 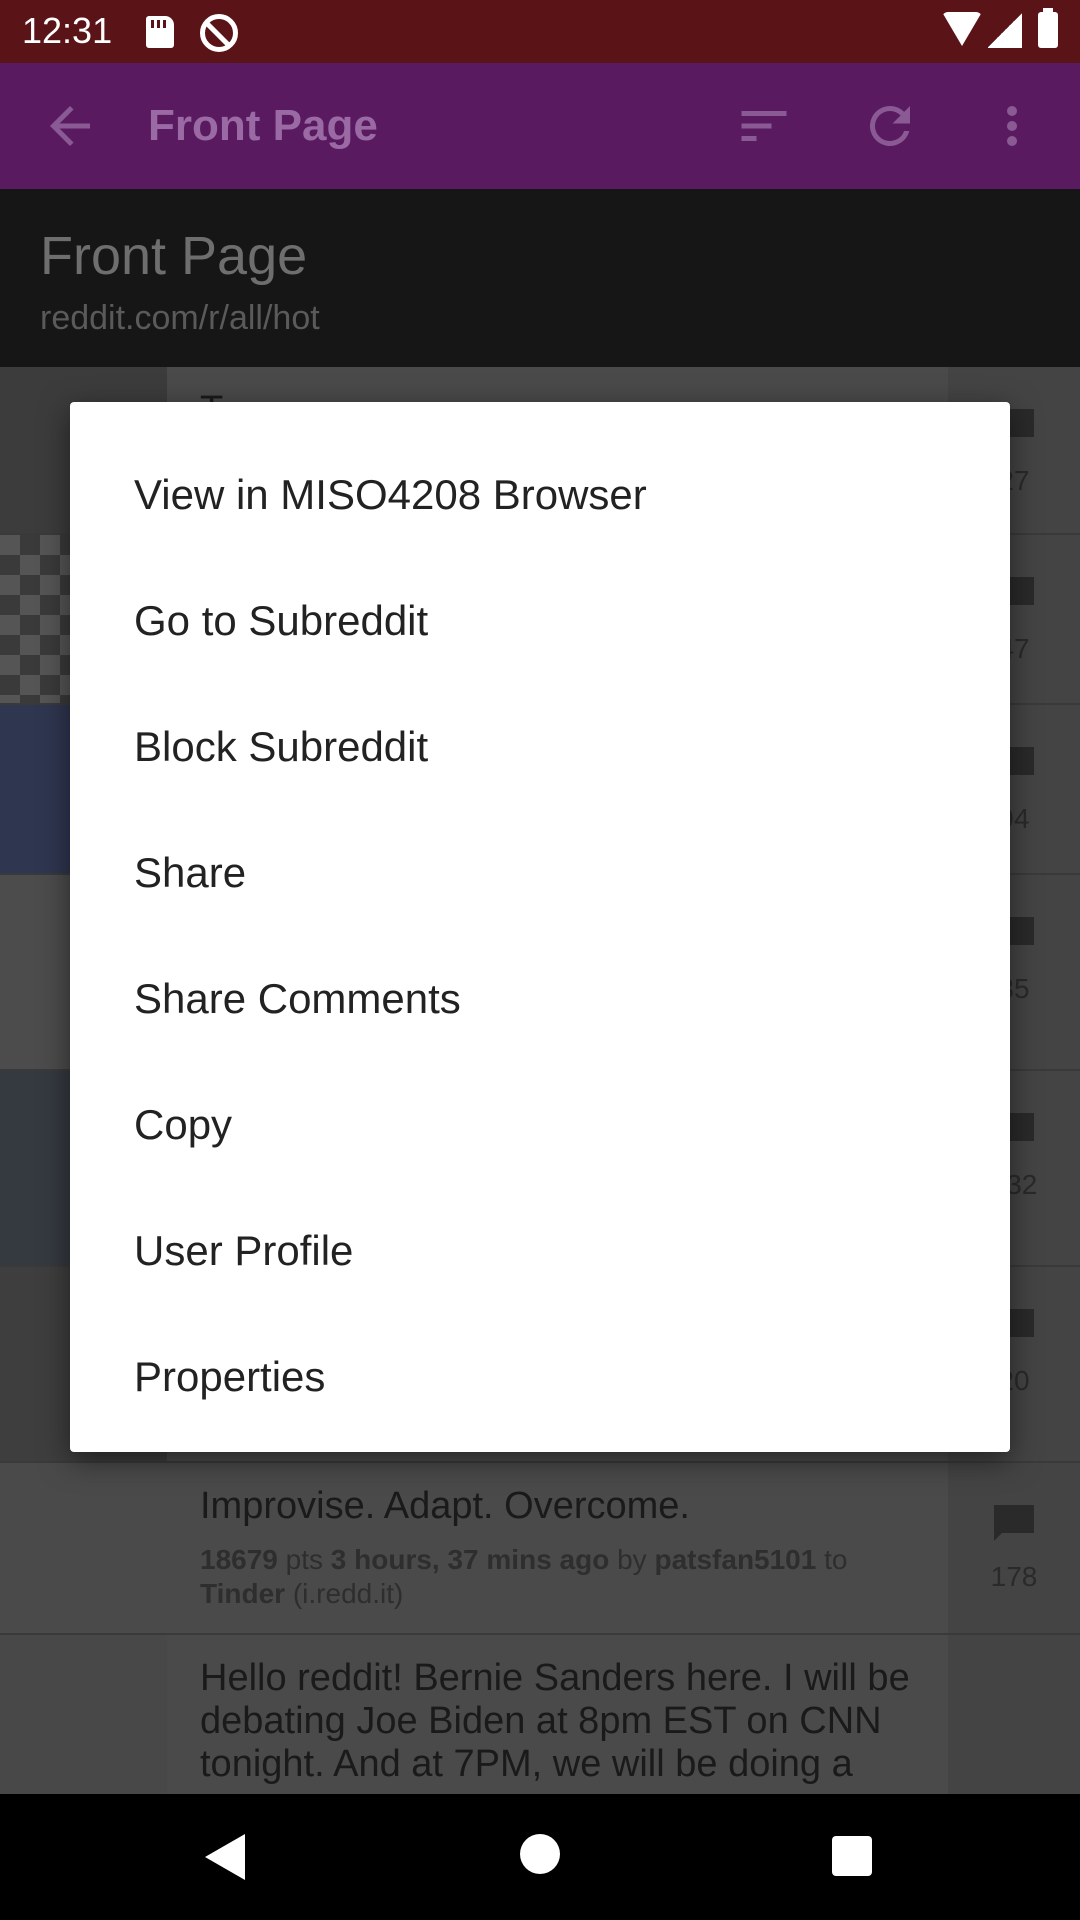 I want to click on notification-icon, so click(x=219, y=33).